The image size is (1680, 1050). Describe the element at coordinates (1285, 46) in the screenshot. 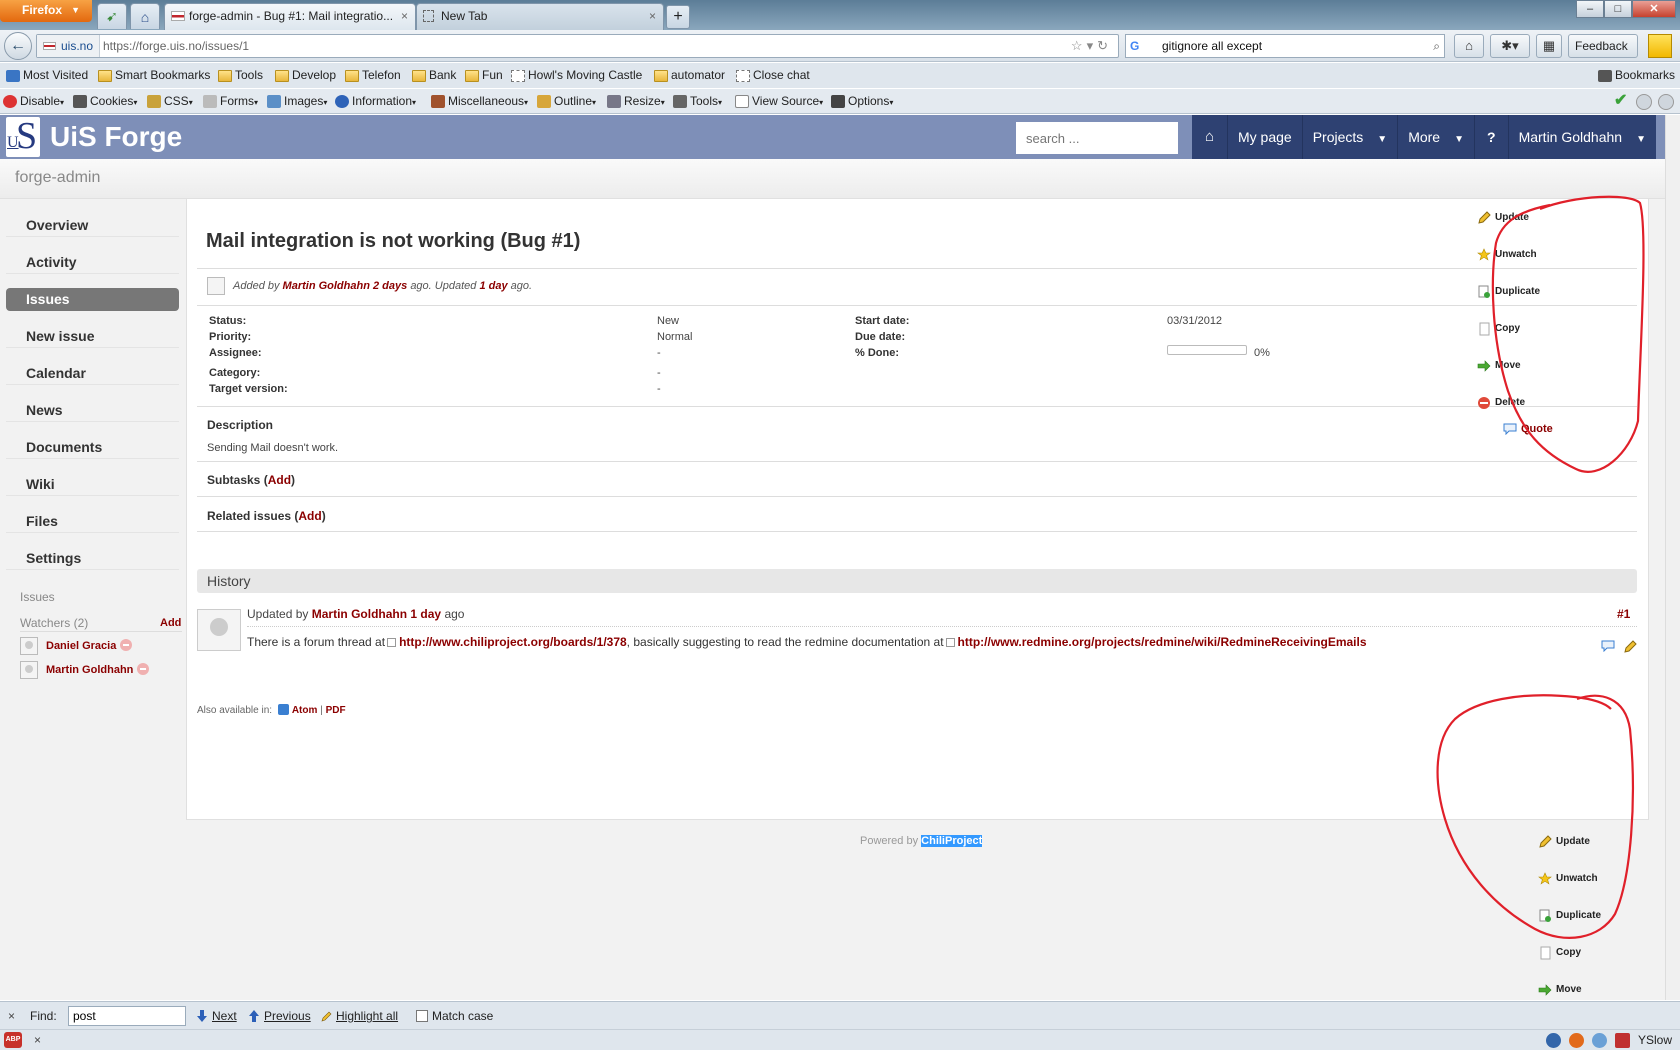

I see `search-bar: G gitignore all except ⌕` at that location.